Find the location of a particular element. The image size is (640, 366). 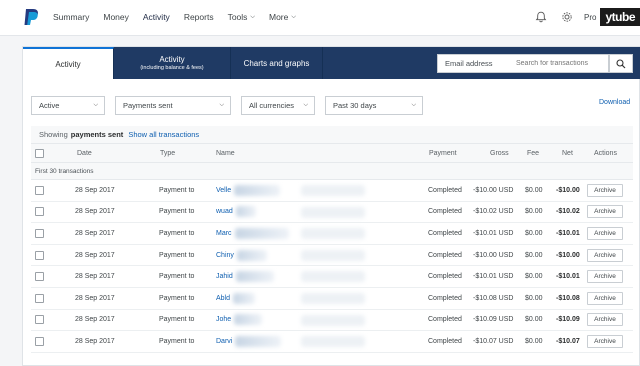

tab-label: Charts and graphs is located at coordinates (276, 63).